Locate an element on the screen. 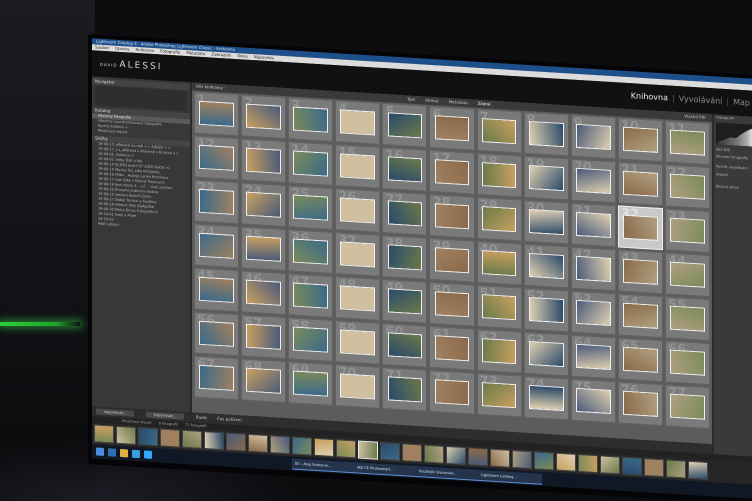 Image resolution: width=752 pixels, height=501 pixels. thumbnail-cell: 8 is located at coordinates (546, 134).